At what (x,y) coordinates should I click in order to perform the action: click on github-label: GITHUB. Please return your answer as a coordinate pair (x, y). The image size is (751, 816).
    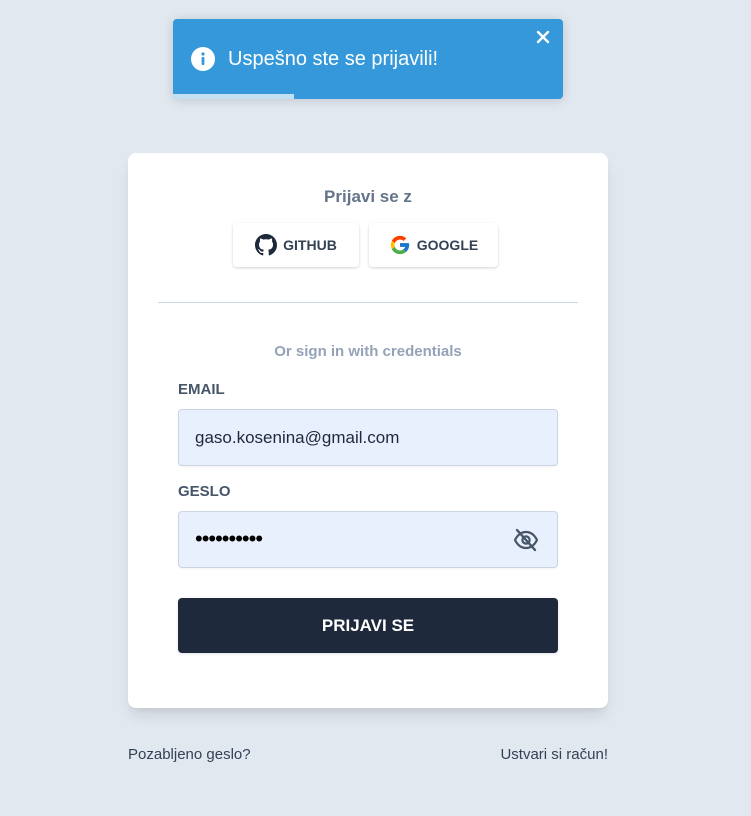
    Looking at the image, I should click on (310, 245).